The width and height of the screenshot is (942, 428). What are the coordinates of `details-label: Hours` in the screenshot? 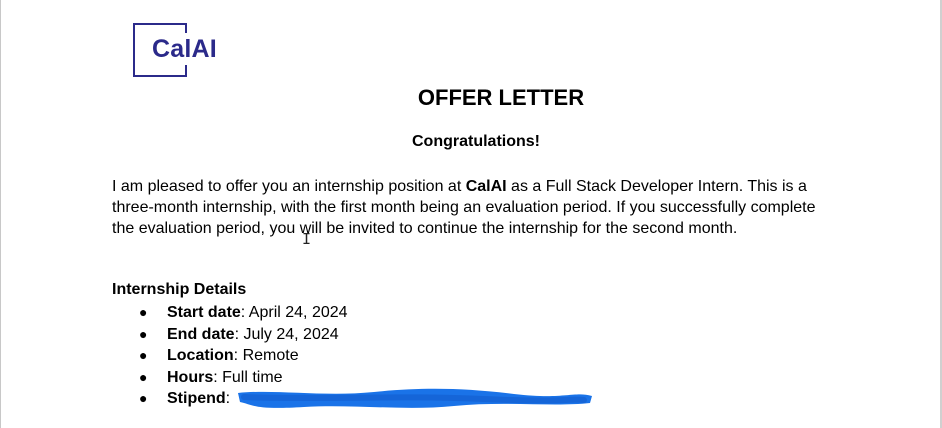 It's located at (190, 377).